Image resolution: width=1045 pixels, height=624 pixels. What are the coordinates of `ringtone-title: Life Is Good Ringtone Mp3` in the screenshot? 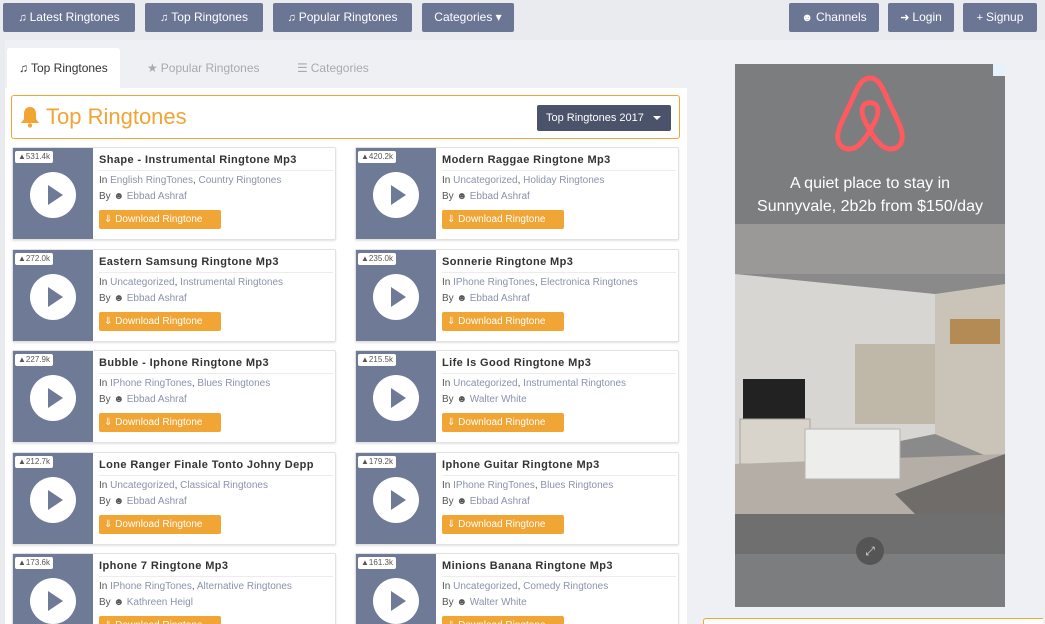 It's located at (559, 363).